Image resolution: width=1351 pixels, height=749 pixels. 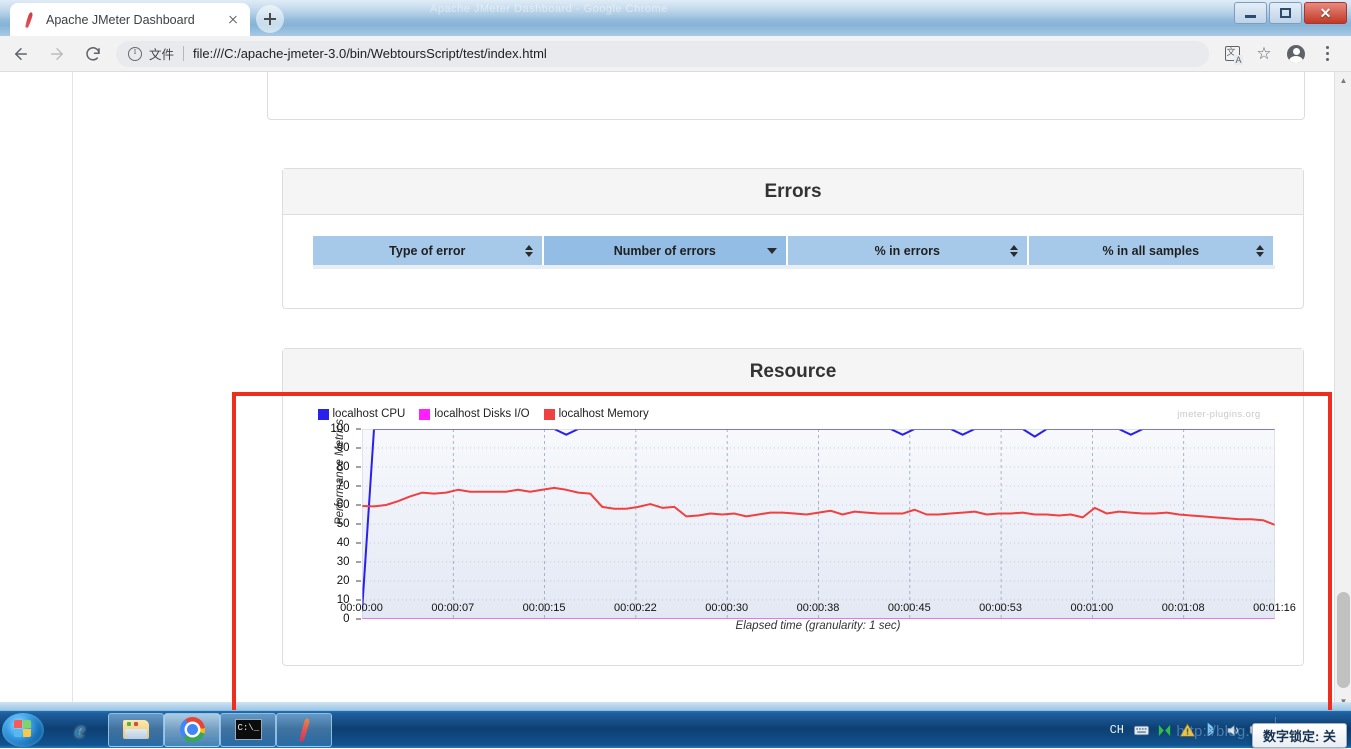 I want to click on taskbar-items: e, so click(x=192, y=729).